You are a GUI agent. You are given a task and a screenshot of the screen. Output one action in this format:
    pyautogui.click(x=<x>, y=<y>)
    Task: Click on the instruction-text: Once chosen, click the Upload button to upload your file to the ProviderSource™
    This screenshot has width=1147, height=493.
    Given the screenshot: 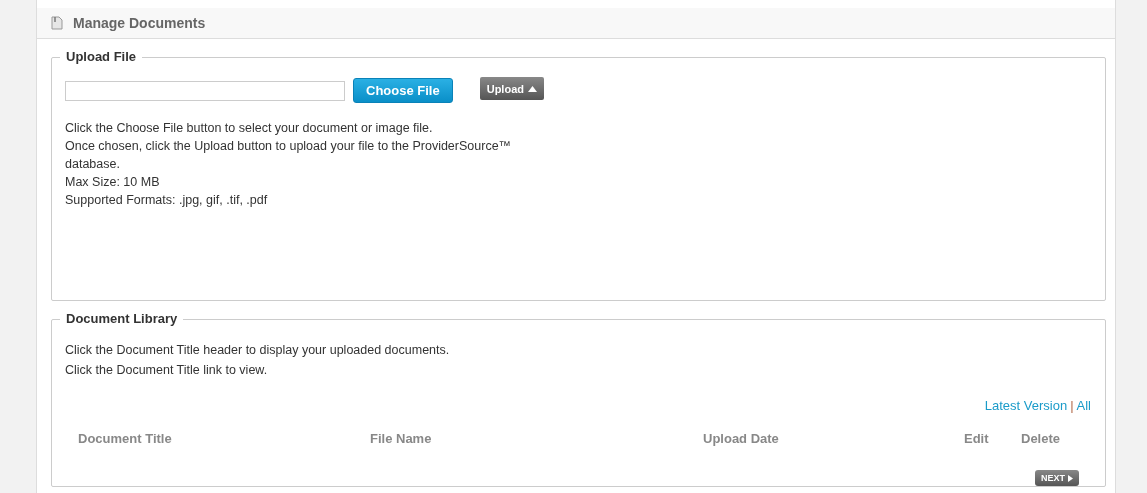 What is the action you would take?
    pyautogui.click(x=289, y=146)
    